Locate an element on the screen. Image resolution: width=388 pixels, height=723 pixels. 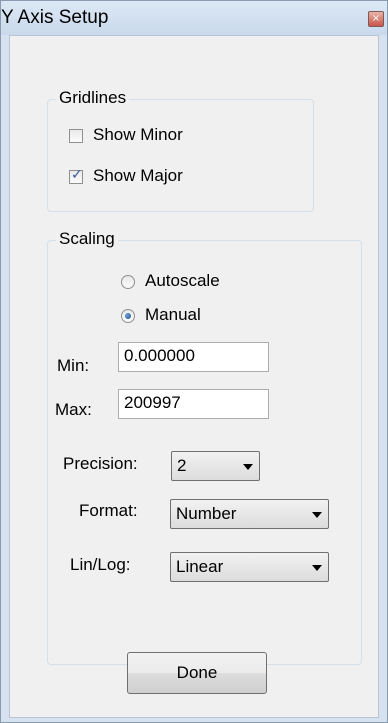
show-minor-label: Show Minor is located at coordinates (138, 135).